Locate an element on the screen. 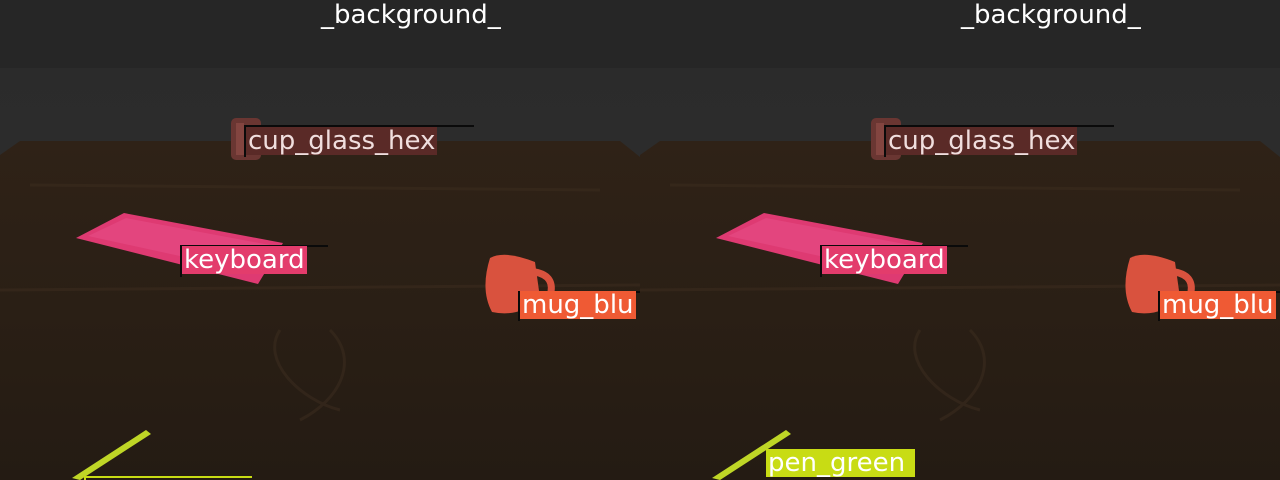 This screenshot has height=480, width=1280. pen-bbox-corner is located at coordinates (168, 478).